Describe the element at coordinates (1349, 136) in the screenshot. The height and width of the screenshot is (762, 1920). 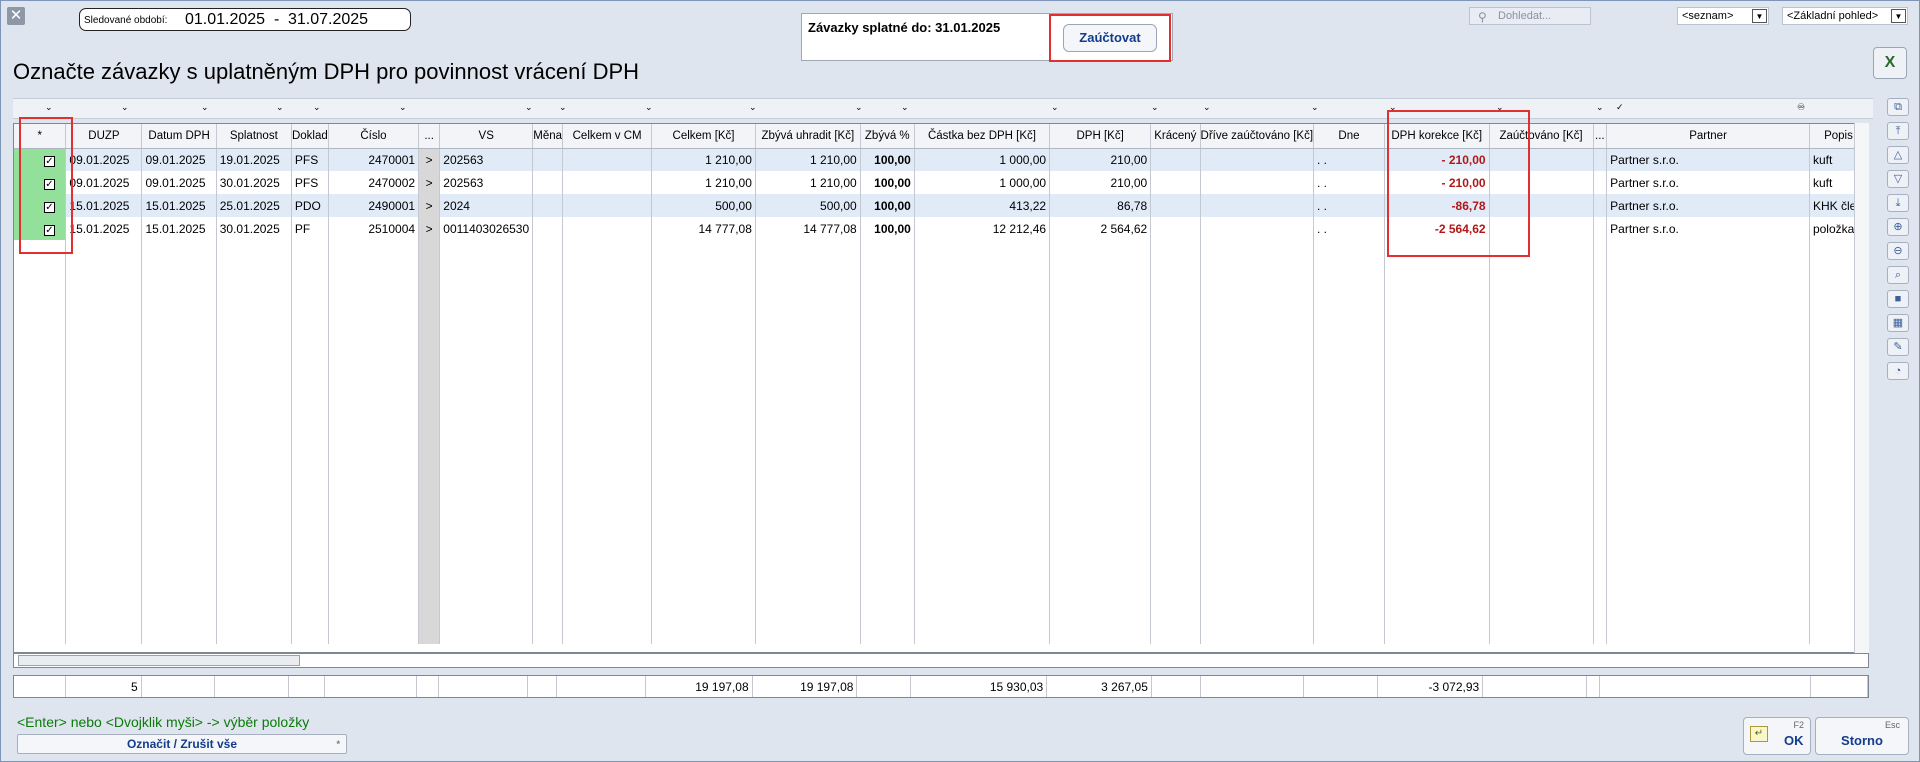
I see `column-header: Dne` at that location.